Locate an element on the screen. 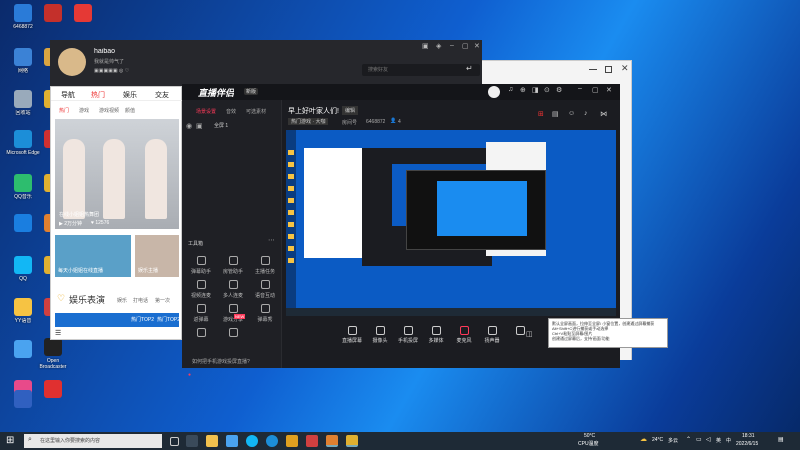 The image size is (800, 450). search-box: ⌕ 在这里输入你要搜索的内容 is located at coordinates (93, 441).